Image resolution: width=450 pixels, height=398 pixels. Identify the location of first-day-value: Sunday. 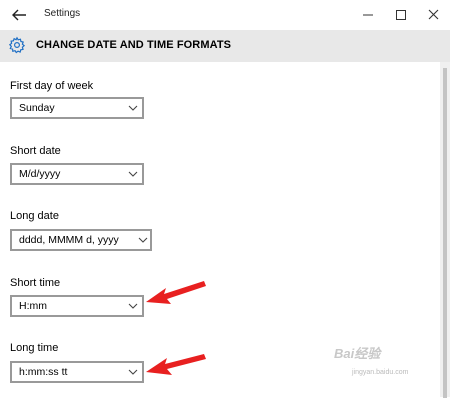
(37, 108).